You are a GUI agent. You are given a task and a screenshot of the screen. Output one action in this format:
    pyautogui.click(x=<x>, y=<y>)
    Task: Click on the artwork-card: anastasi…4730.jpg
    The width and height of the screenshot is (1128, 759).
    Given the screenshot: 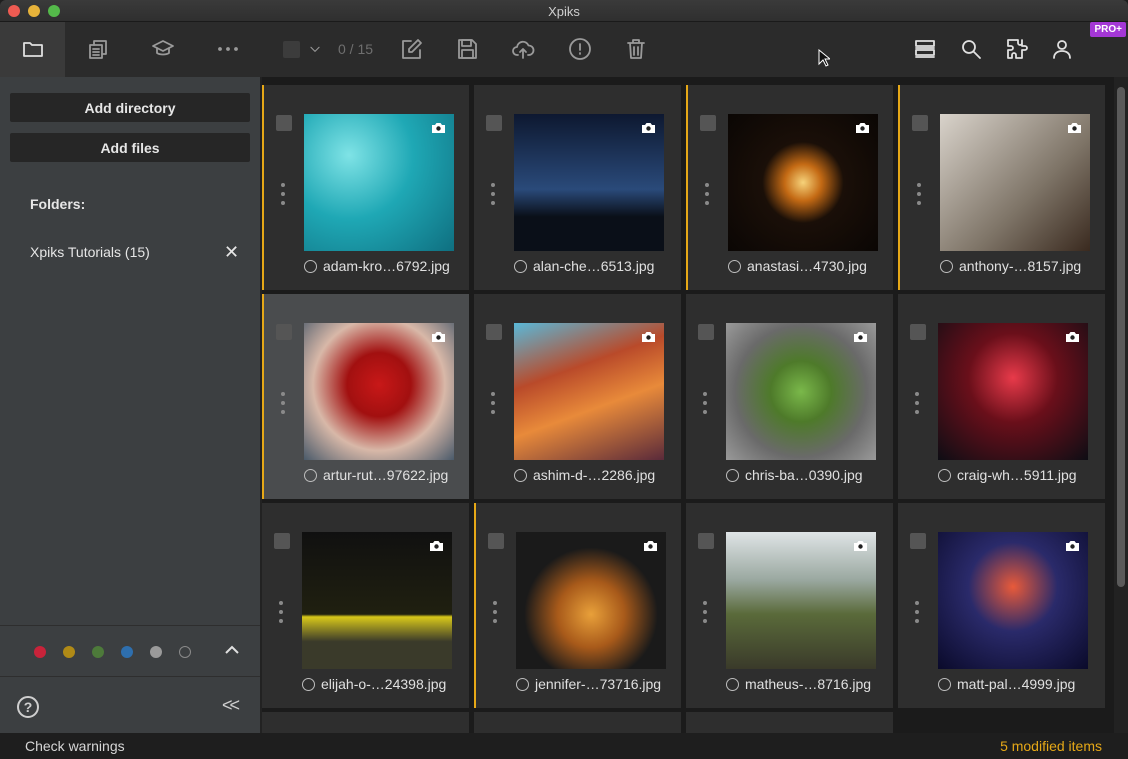 What is the action you would take?
    pyautogui.click(x=789, y=187)
    